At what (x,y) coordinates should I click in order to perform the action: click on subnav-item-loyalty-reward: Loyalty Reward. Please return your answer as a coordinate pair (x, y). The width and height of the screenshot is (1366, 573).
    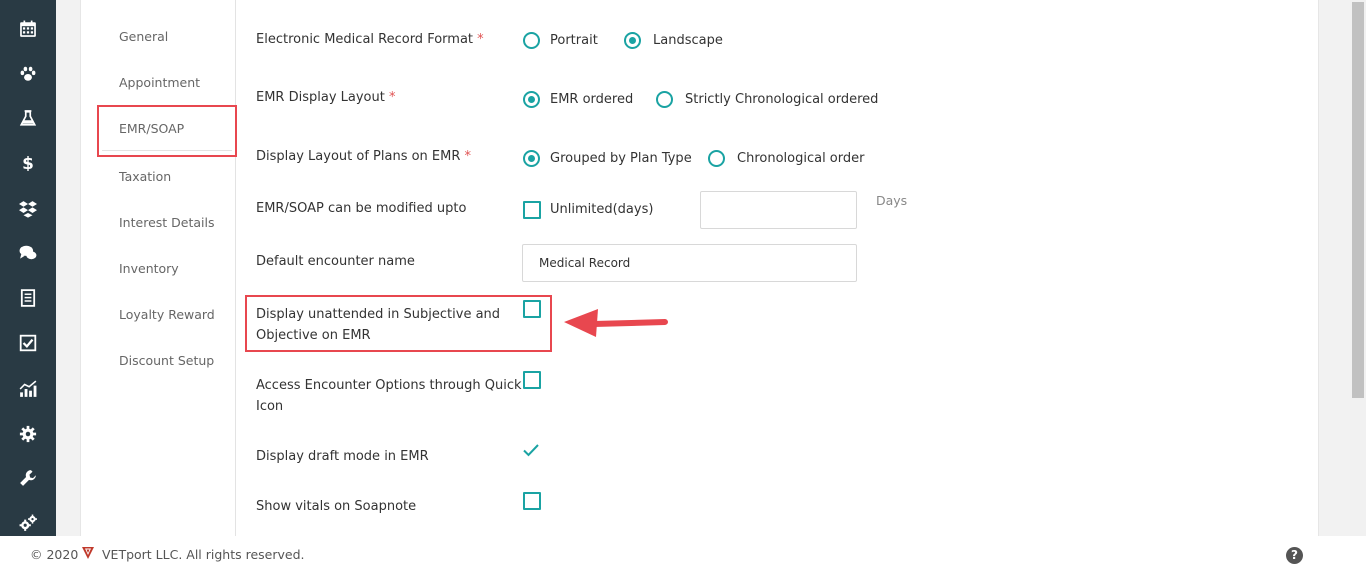
    Looking at the image, I should click on (167, 314).